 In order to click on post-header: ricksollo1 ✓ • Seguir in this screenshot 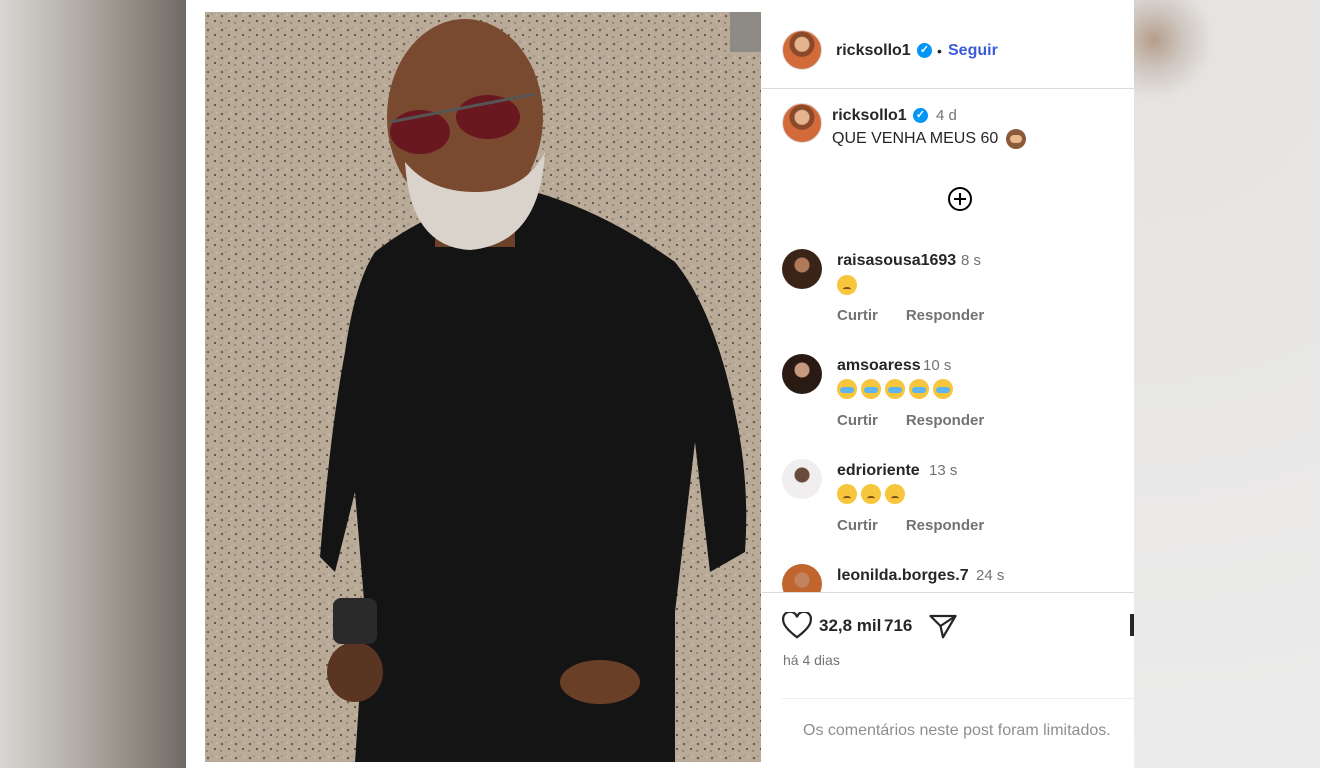, I will do `click(948, 50)`.